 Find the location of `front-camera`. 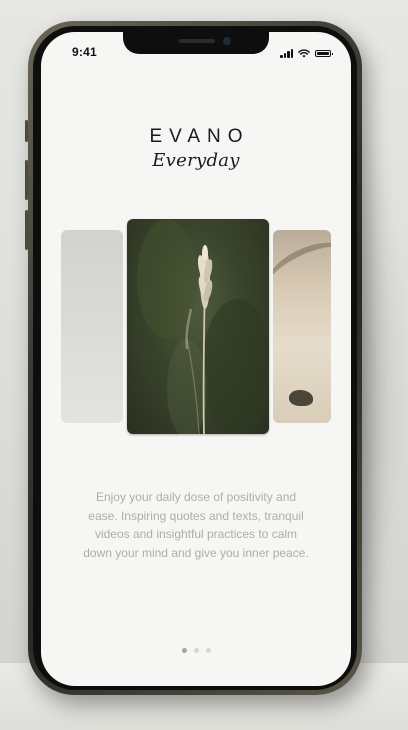

front-camera is located at coordinates (227, 41).